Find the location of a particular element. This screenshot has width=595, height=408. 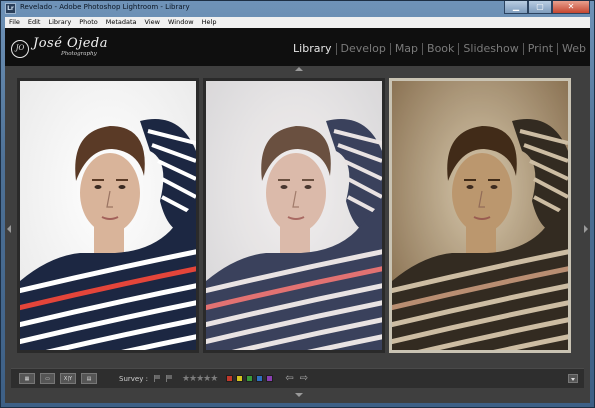

compare-view-button: X|Y is located at coordinates (68, 378).